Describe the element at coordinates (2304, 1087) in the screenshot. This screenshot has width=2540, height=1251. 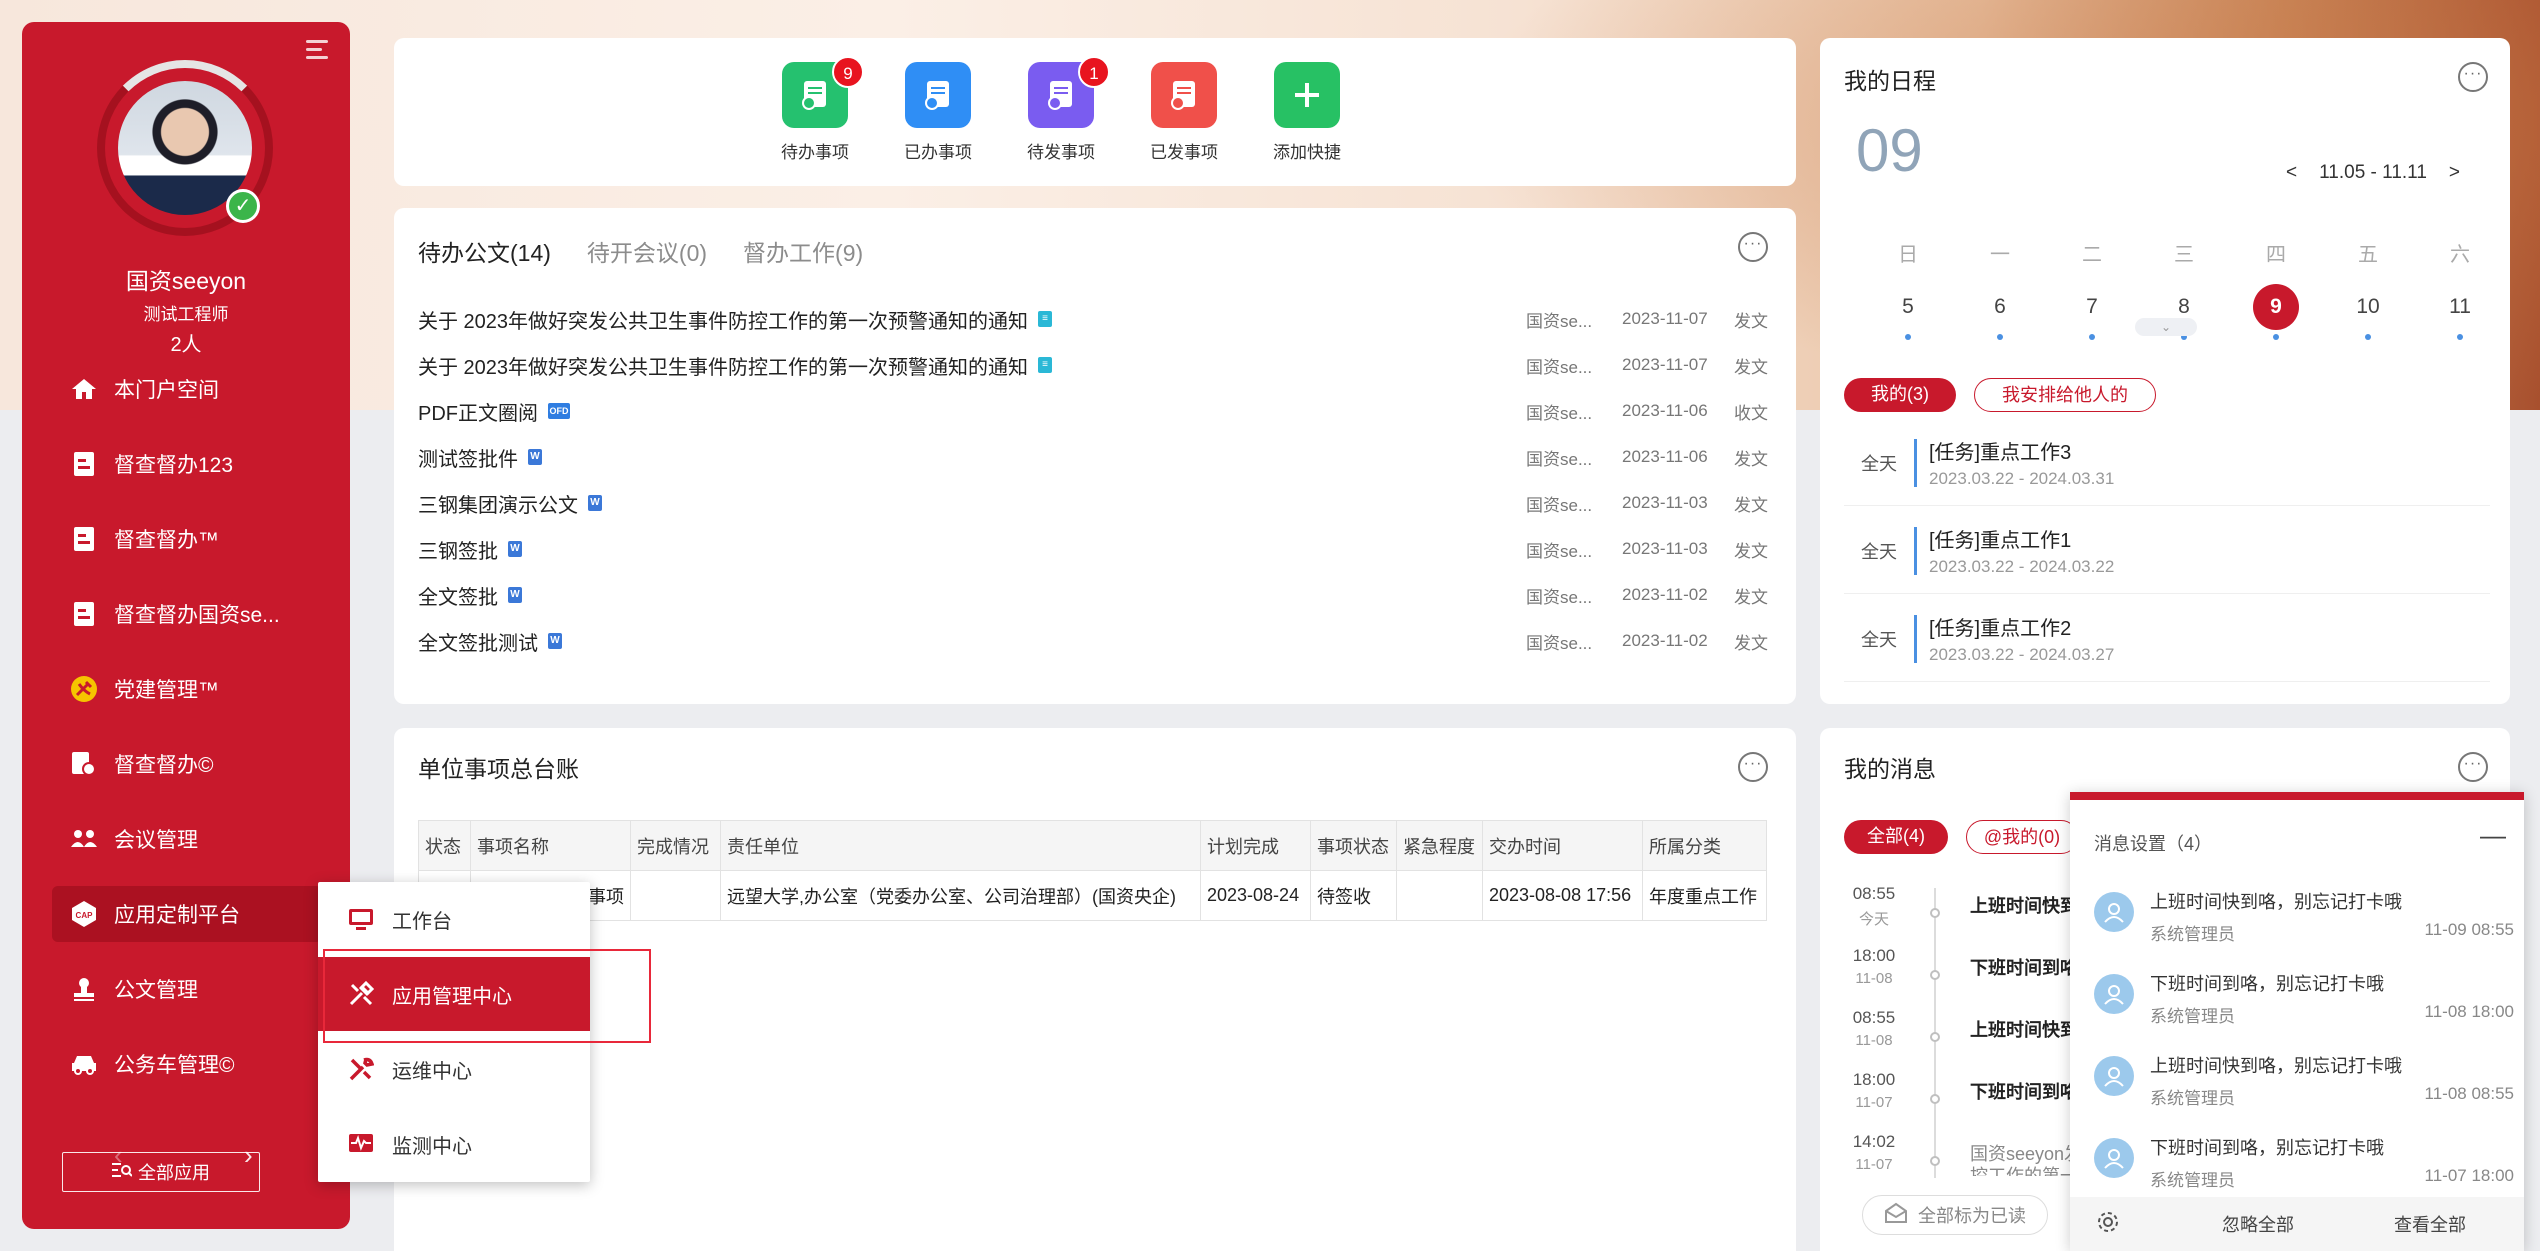
I see `notification-item: 上班时间快到咯，别忘记打卡哦 系统管理员 11-08 08:55` at that location.